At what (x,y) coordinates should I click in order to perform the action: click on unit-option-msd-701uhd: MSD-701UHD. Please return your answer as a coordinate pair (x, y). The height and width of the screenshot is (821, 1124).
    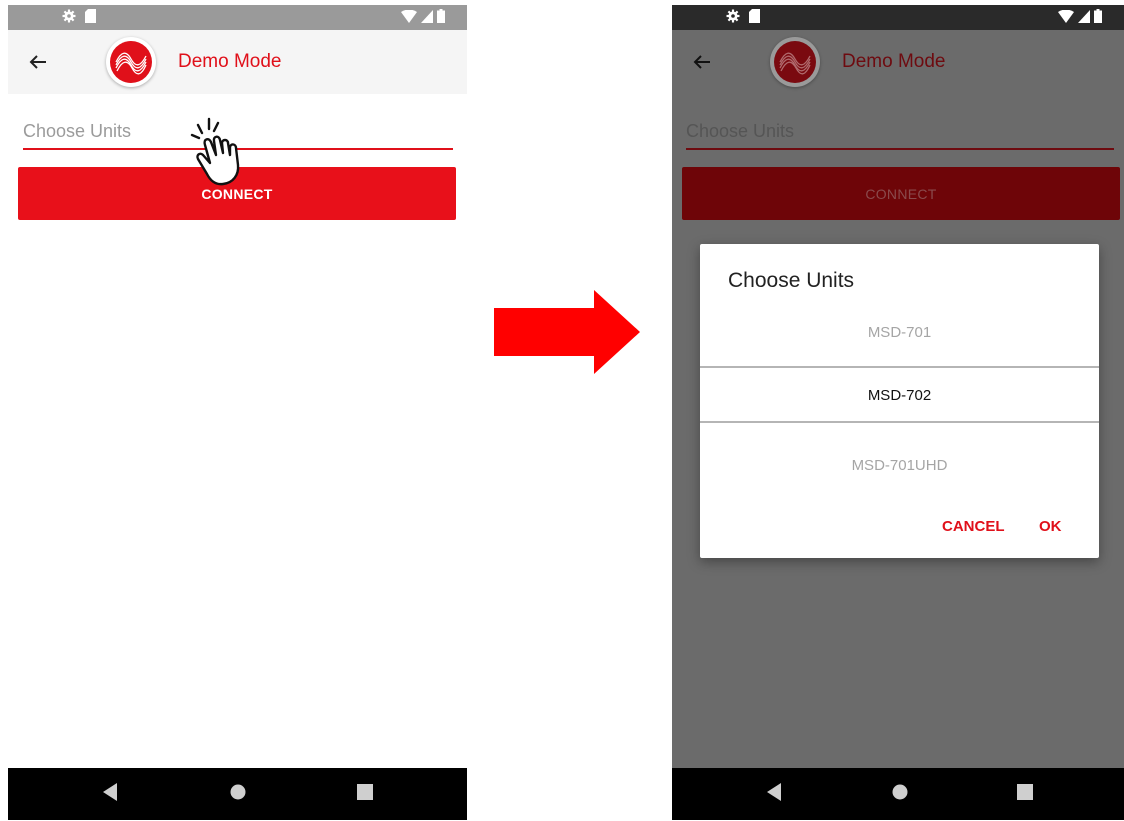
    Looking at the image, I should click on (899, 465).